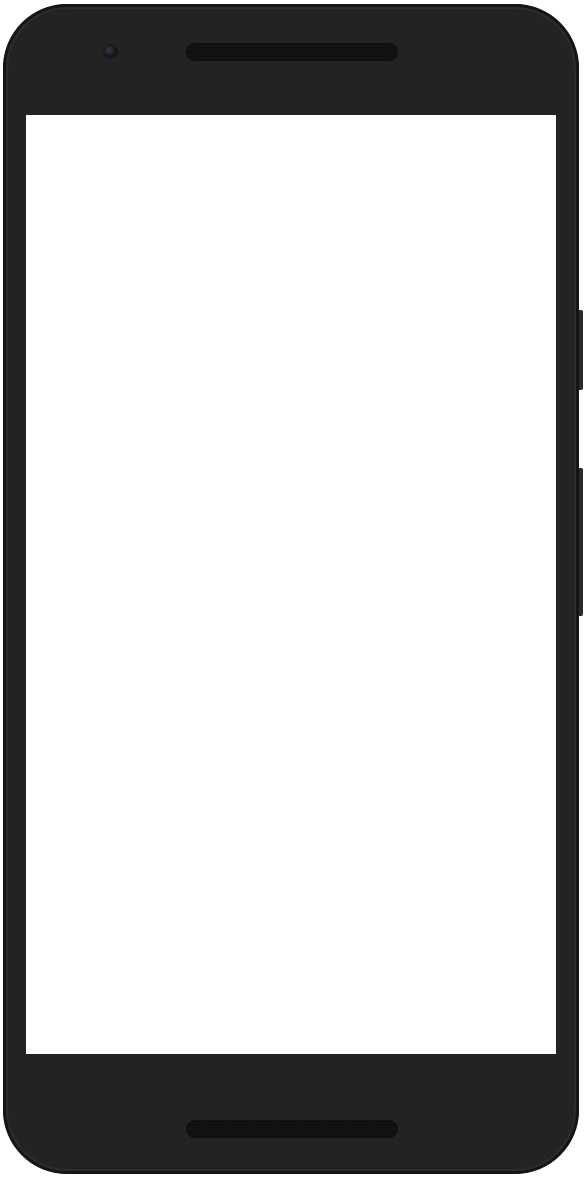 Image resolution: width=585 pixels, height=1179 pixels. What do you see at coordinates (292, 52) in the screenshot?
I see `earpiece-speaker-icon` at bounding box center [292, 52].